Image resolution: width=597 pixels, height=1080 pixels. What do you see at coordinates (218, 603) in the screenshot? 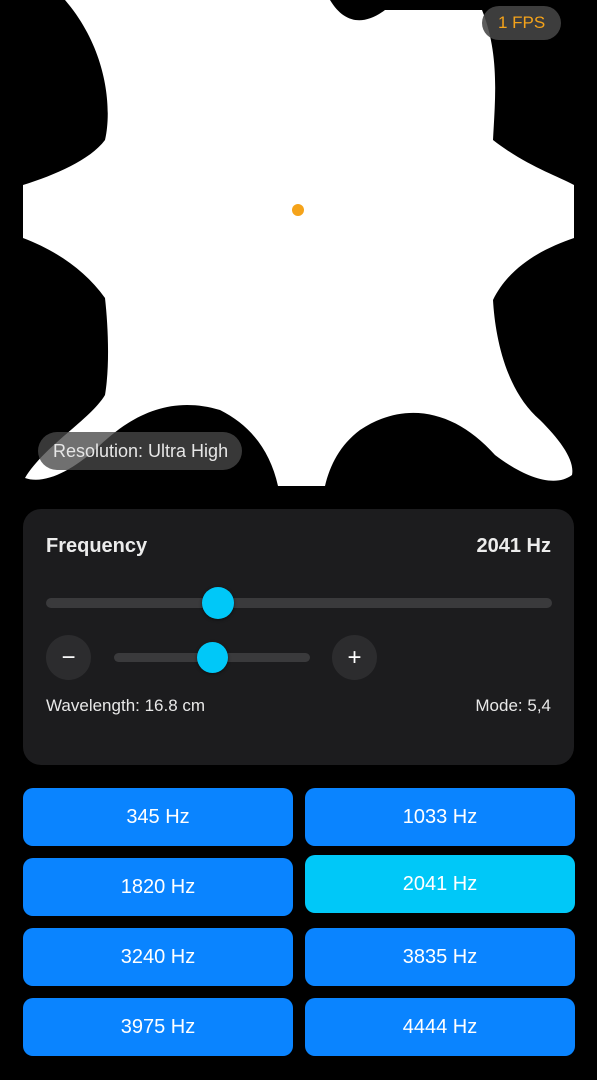
I see `frequency-slider-thumb` at bounding box center [218, 603].